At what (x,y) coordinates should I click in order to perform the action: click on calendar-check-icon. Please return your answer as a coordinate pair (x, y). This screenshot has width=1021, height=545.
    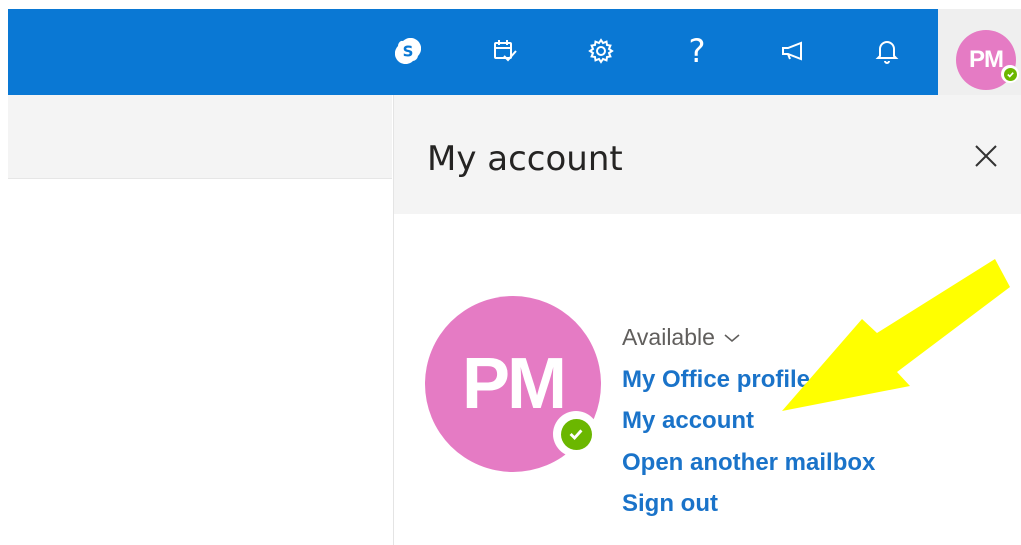
    Looking at the image, I should click on (505, 51).